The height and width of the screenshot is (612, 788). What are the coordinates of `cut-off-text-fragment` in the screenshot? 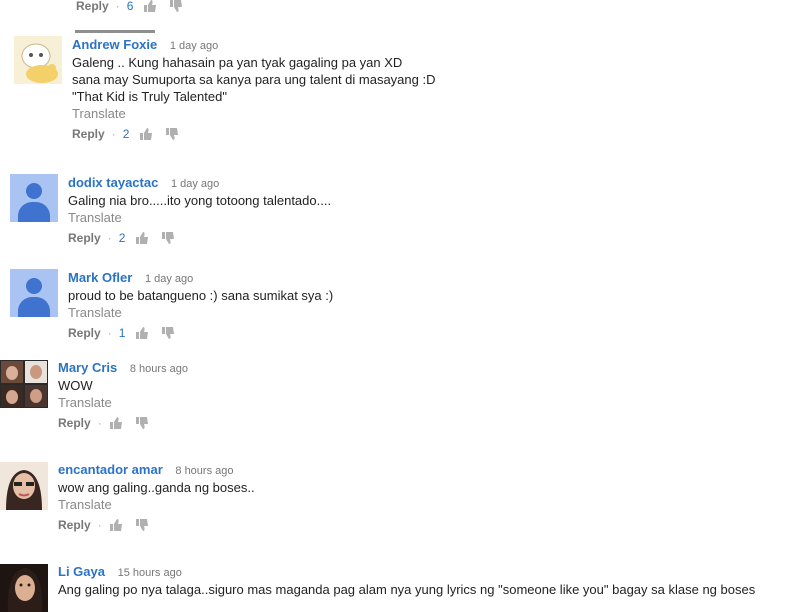 It's located at (125, 31).